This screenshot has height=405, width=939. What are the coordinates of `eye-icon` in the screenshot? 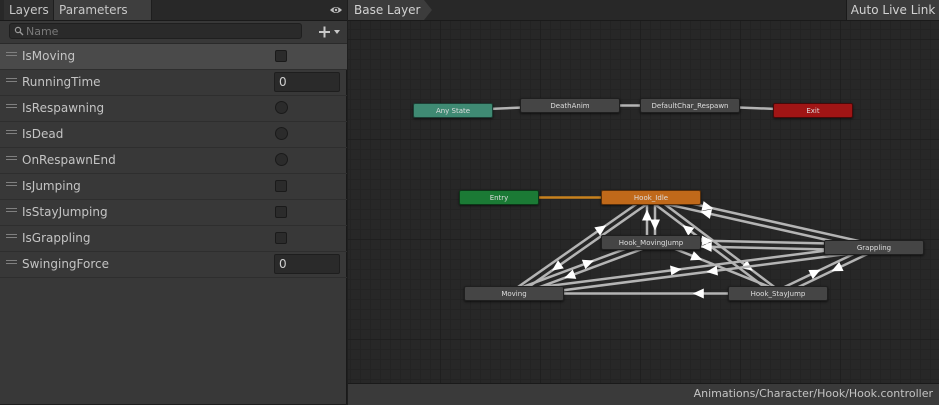 It's located at (336, 10).